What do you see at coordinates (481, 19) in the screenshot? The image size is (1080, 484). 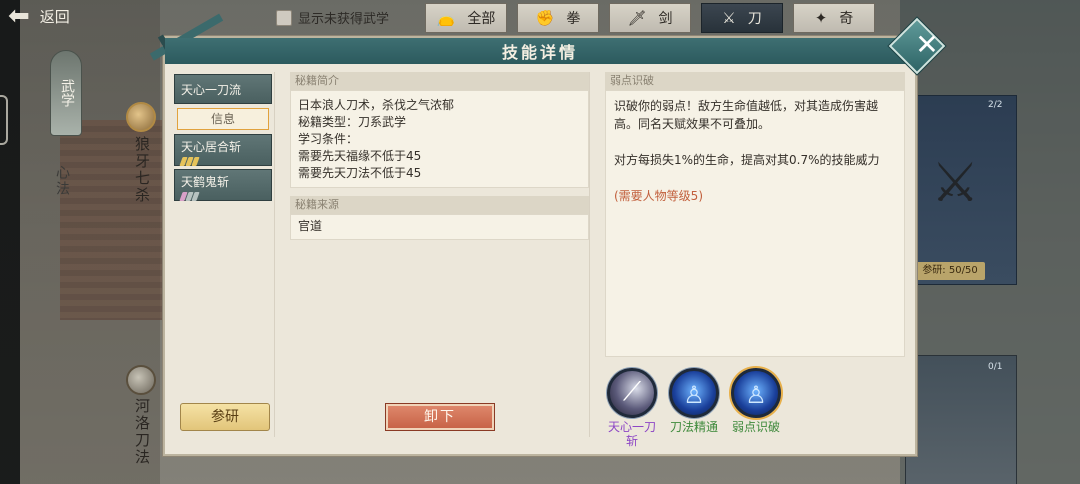 I see `tab-all-label: 全部` at bounding box center [481, 19].